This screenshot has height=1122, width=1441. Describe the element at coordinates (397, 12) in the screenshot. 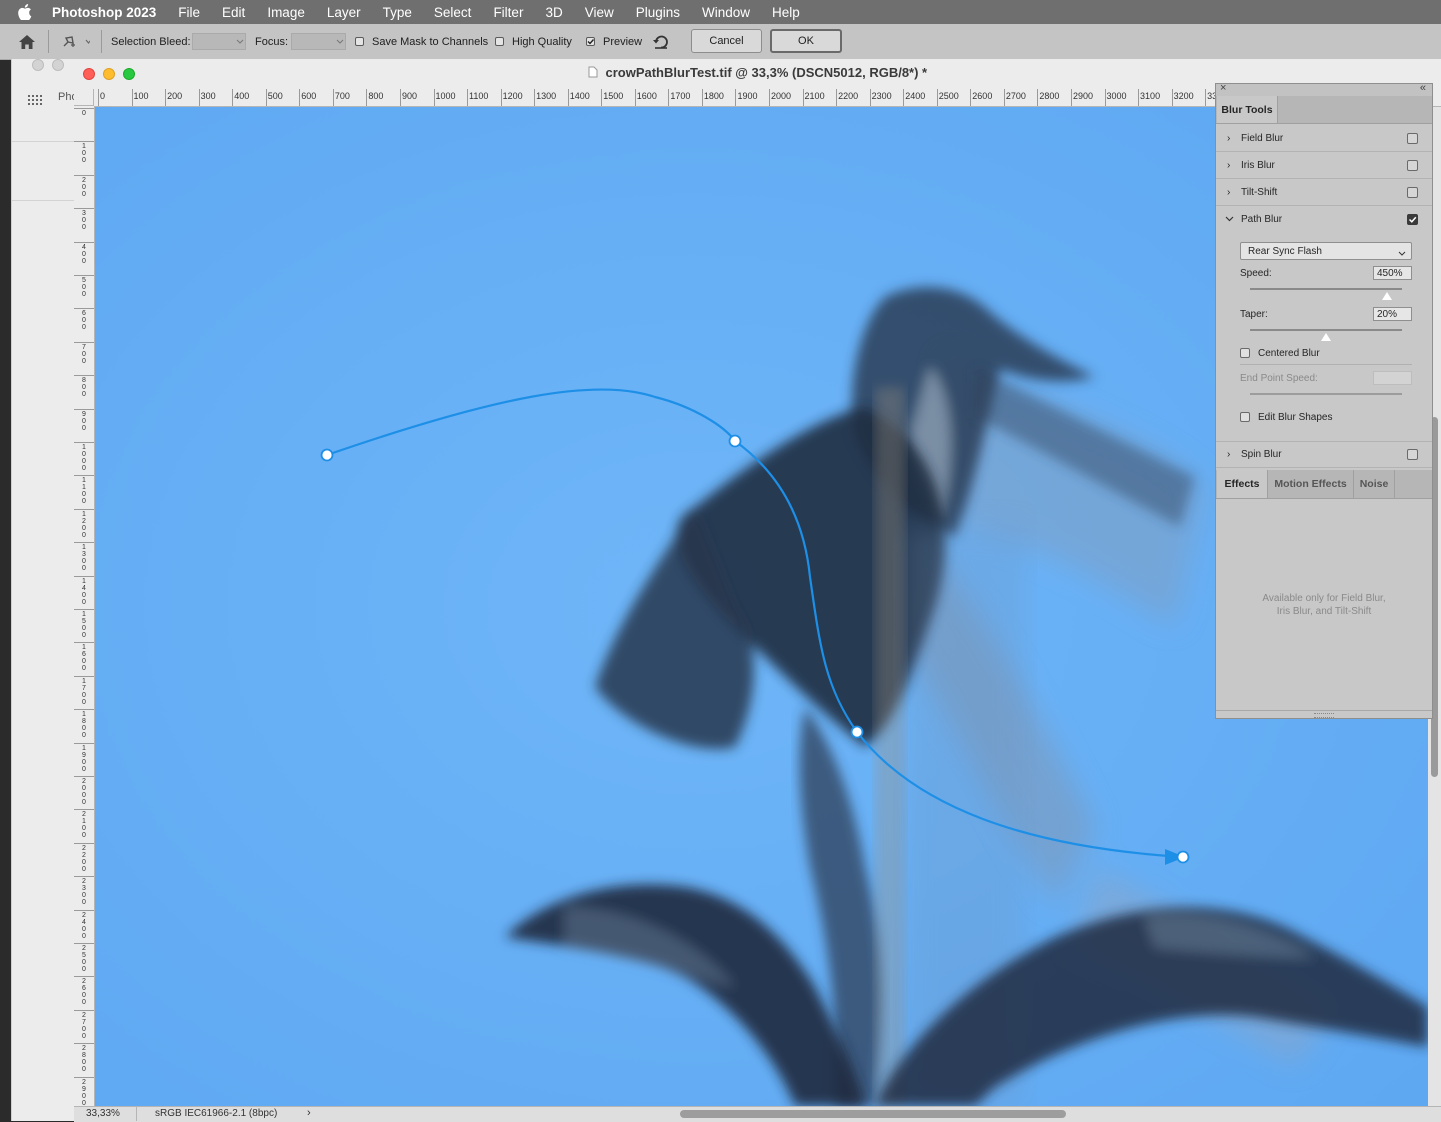

I see `menu-type: Type` at that location.